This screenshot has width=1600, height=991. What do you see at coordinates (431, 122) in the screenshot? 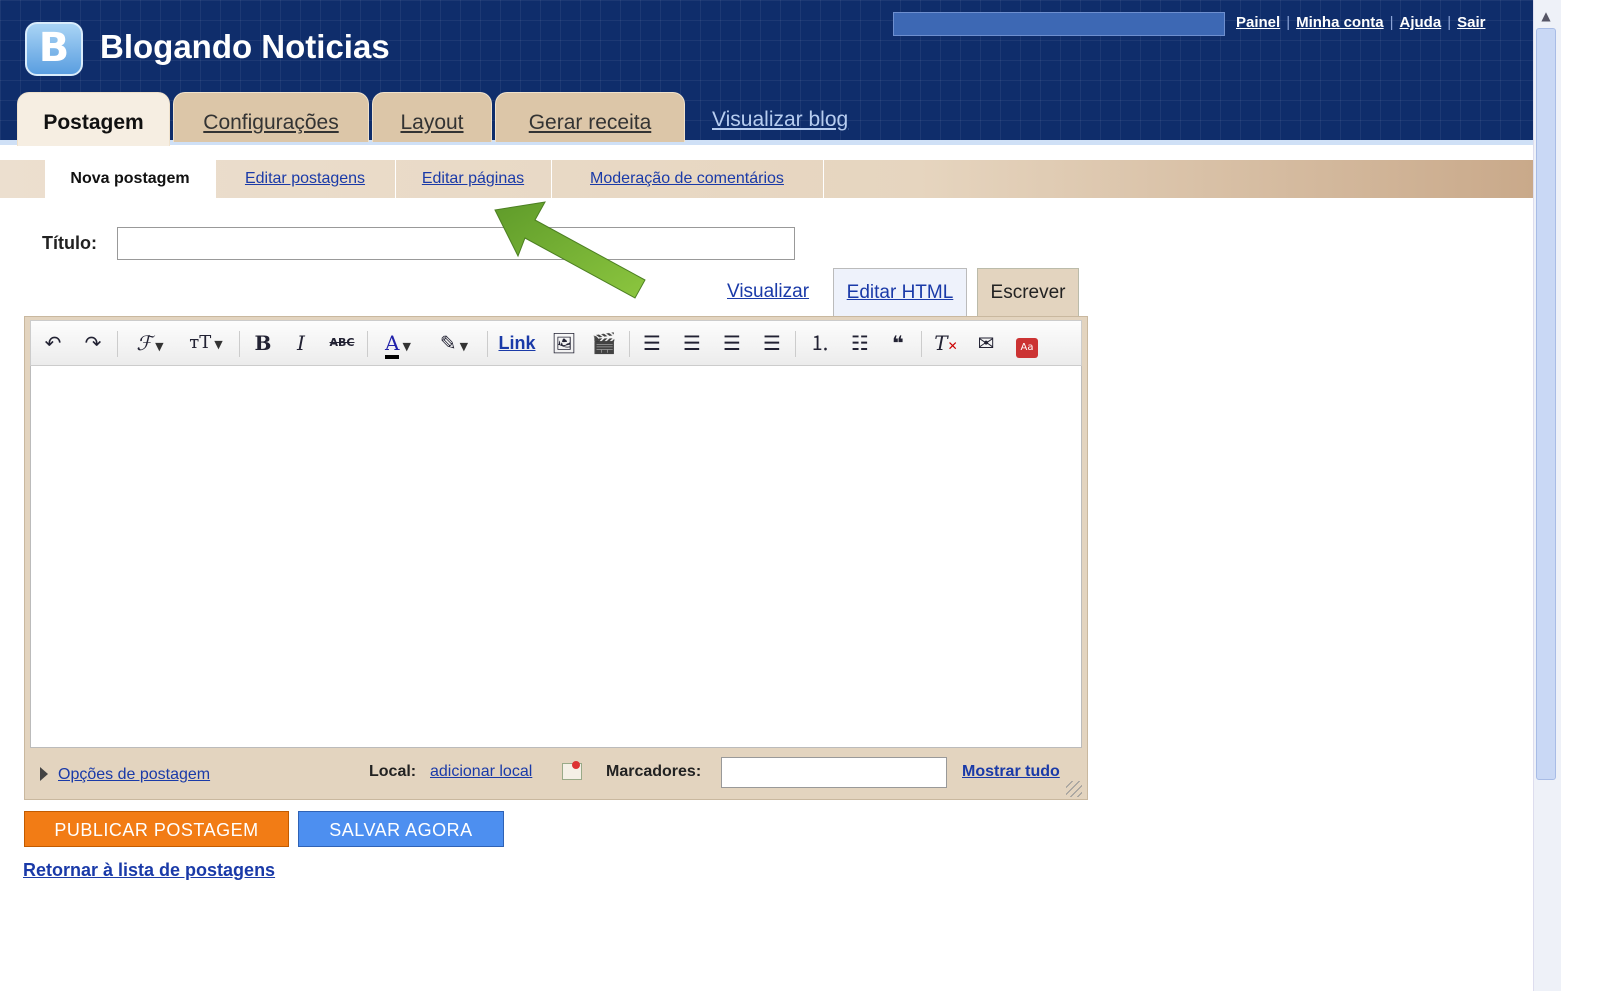
I see `tab-label: Layout` at bounding box center [431, 122].